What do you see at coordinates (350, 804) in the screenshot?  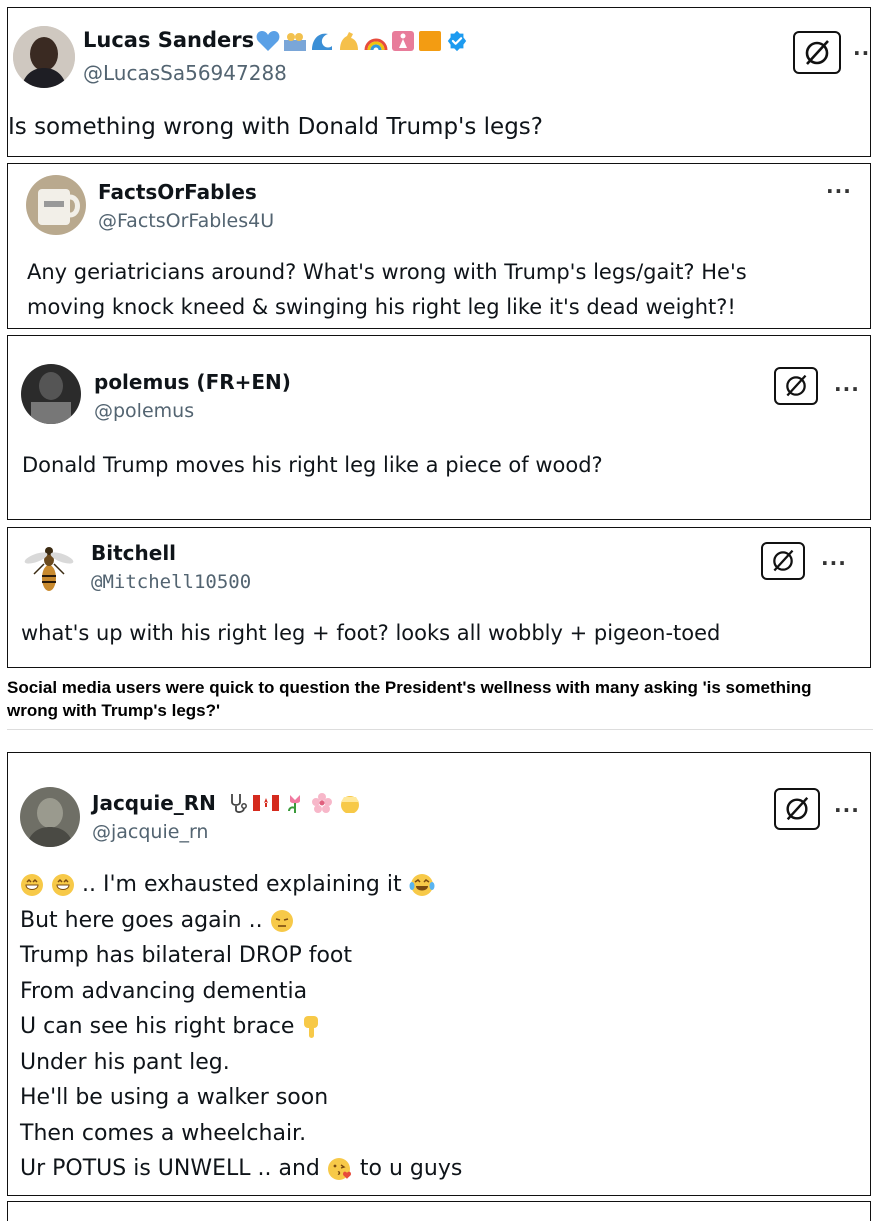 I see `face-emoji-icon` at bounding box center [350, 804].